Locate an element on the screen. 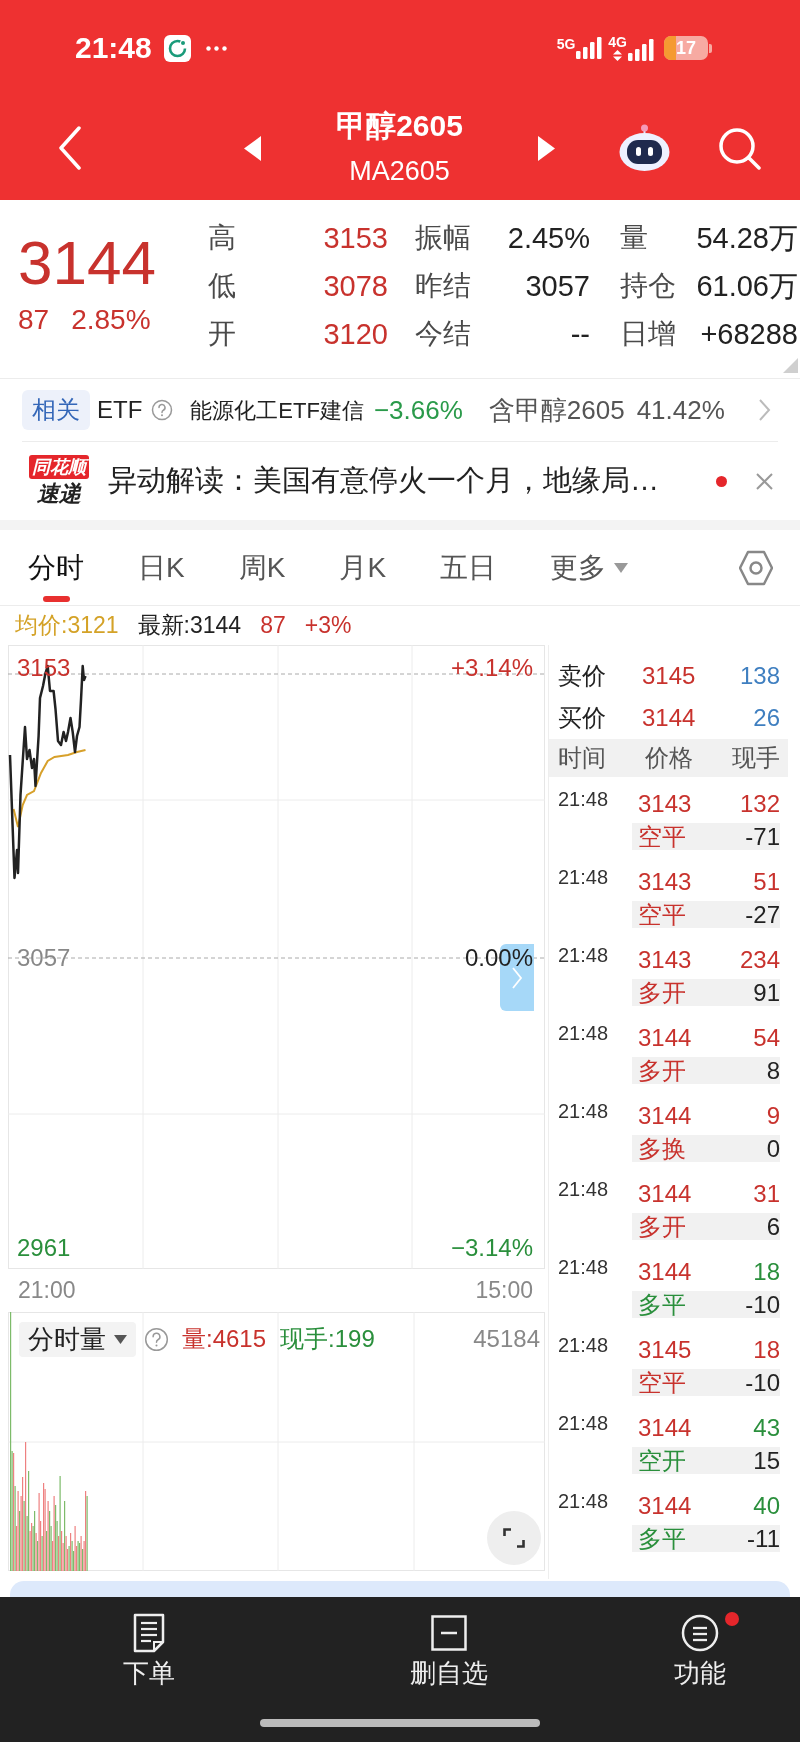 This screenshot has width=800, height=1742. chart-tab: 月K is located at coordinates (363, 567).